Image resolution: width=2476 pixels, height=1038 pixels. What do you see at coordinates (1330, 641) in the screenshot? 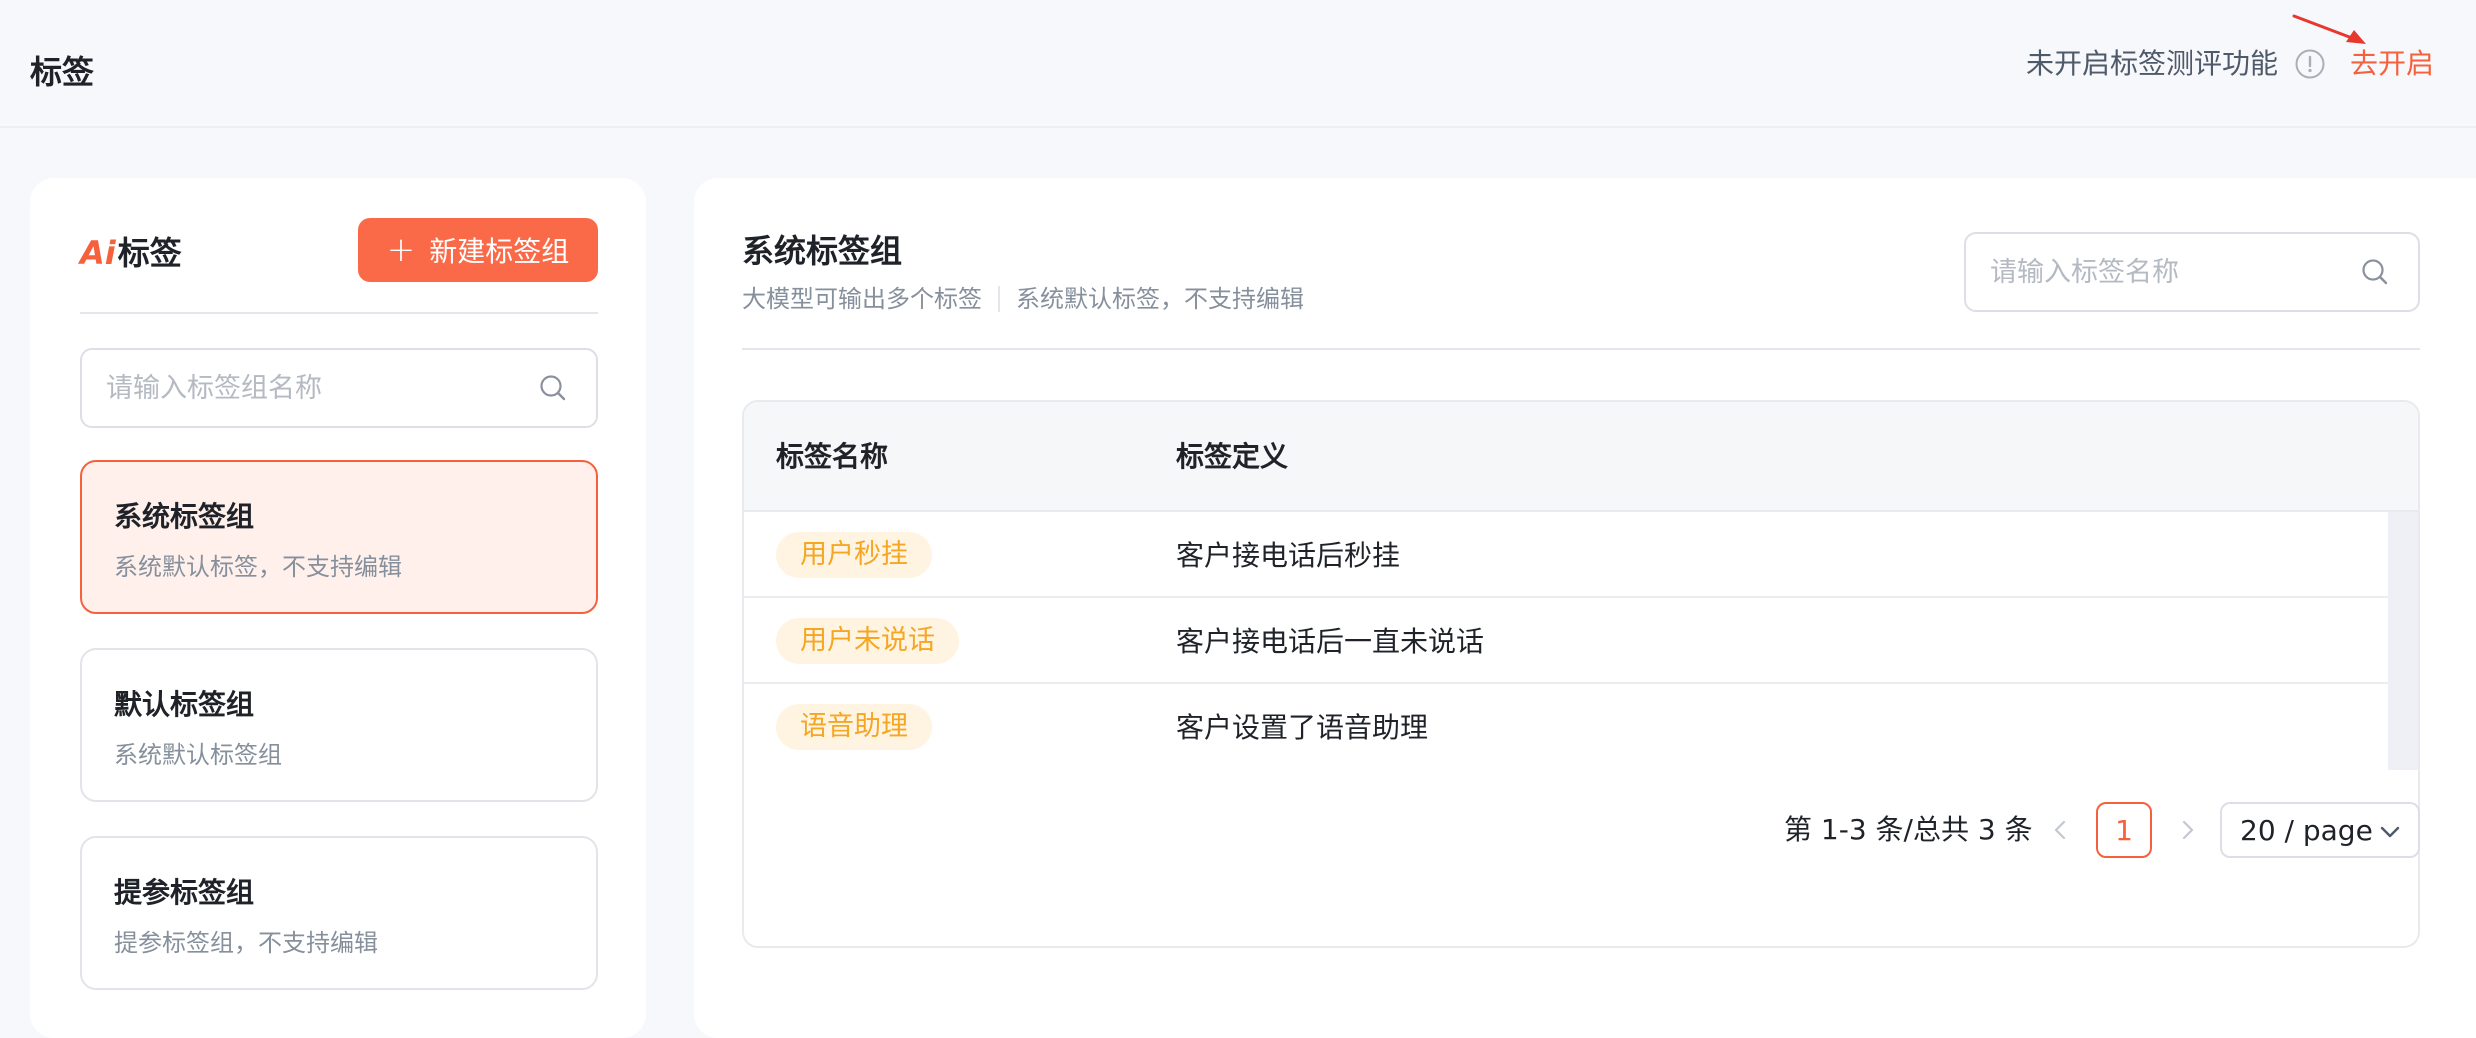
I see `tag-definition: 客户接电话后一直未说话` at bounding box center [1330, 641].